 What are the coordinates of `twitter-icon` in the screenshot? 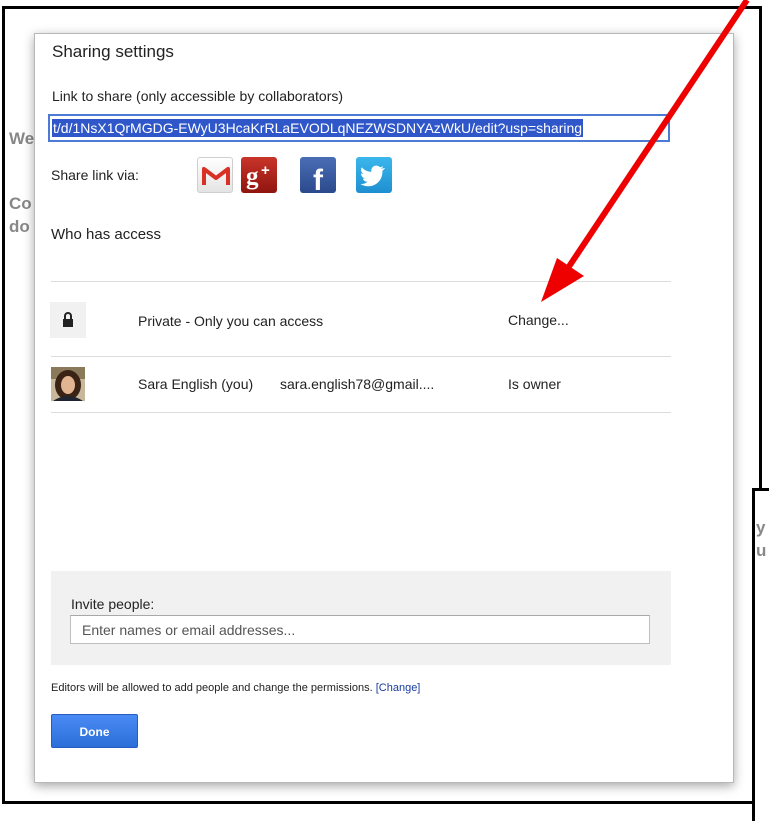 It's located at (374, 175).